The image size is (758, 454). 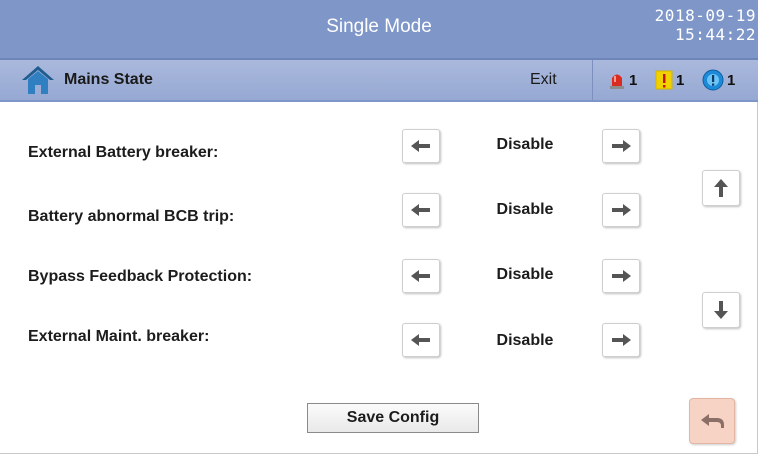 I want to click on scroll-up-button, so click(x=721, y=188).